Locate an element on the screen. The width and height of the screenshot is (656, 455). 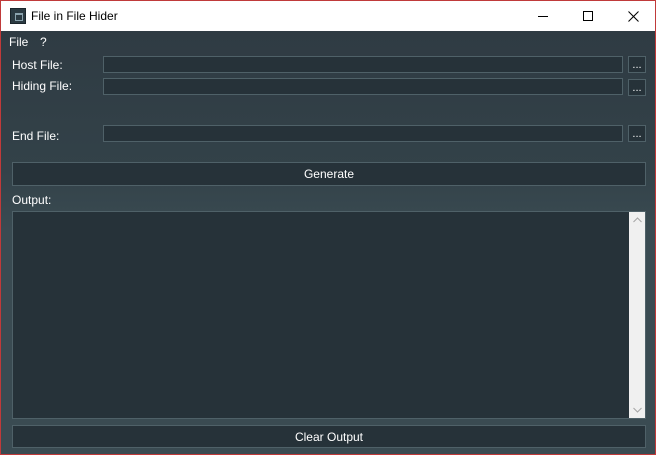
maximize-button is located at coordinates (588, 16).